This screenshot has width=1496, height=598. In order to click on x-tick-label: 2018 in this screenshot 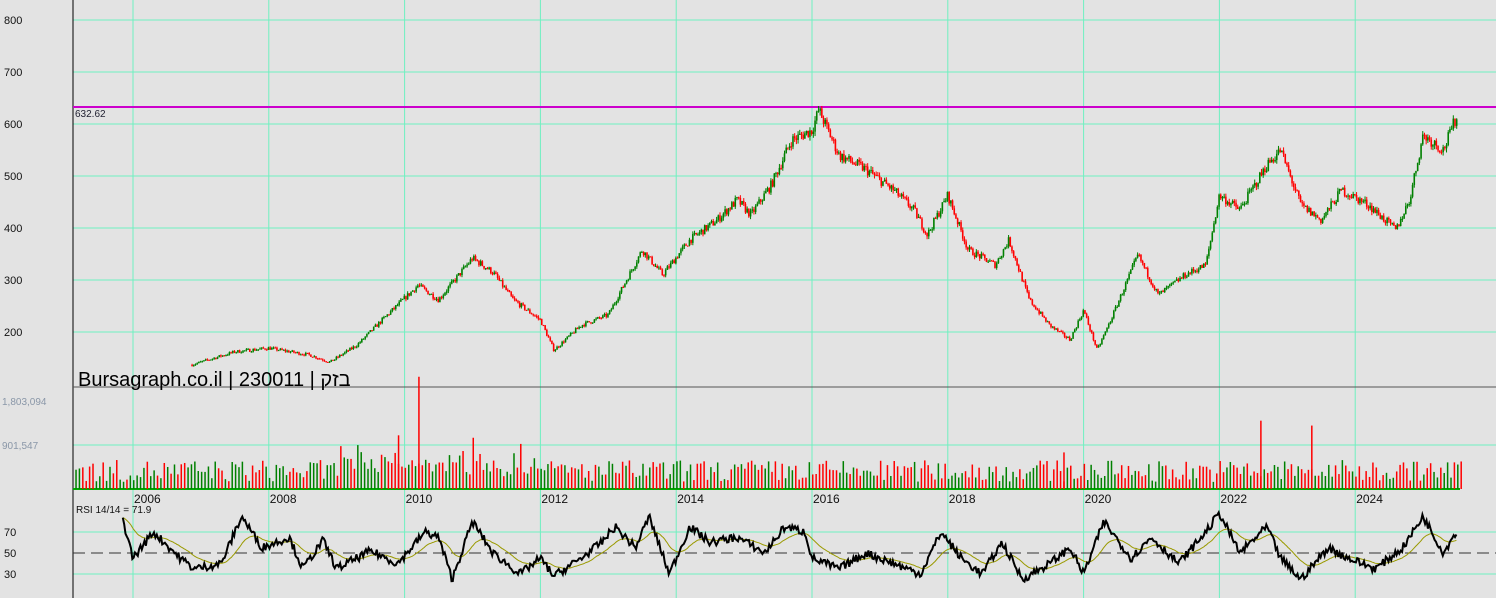, I will do `click(962, 499)`.